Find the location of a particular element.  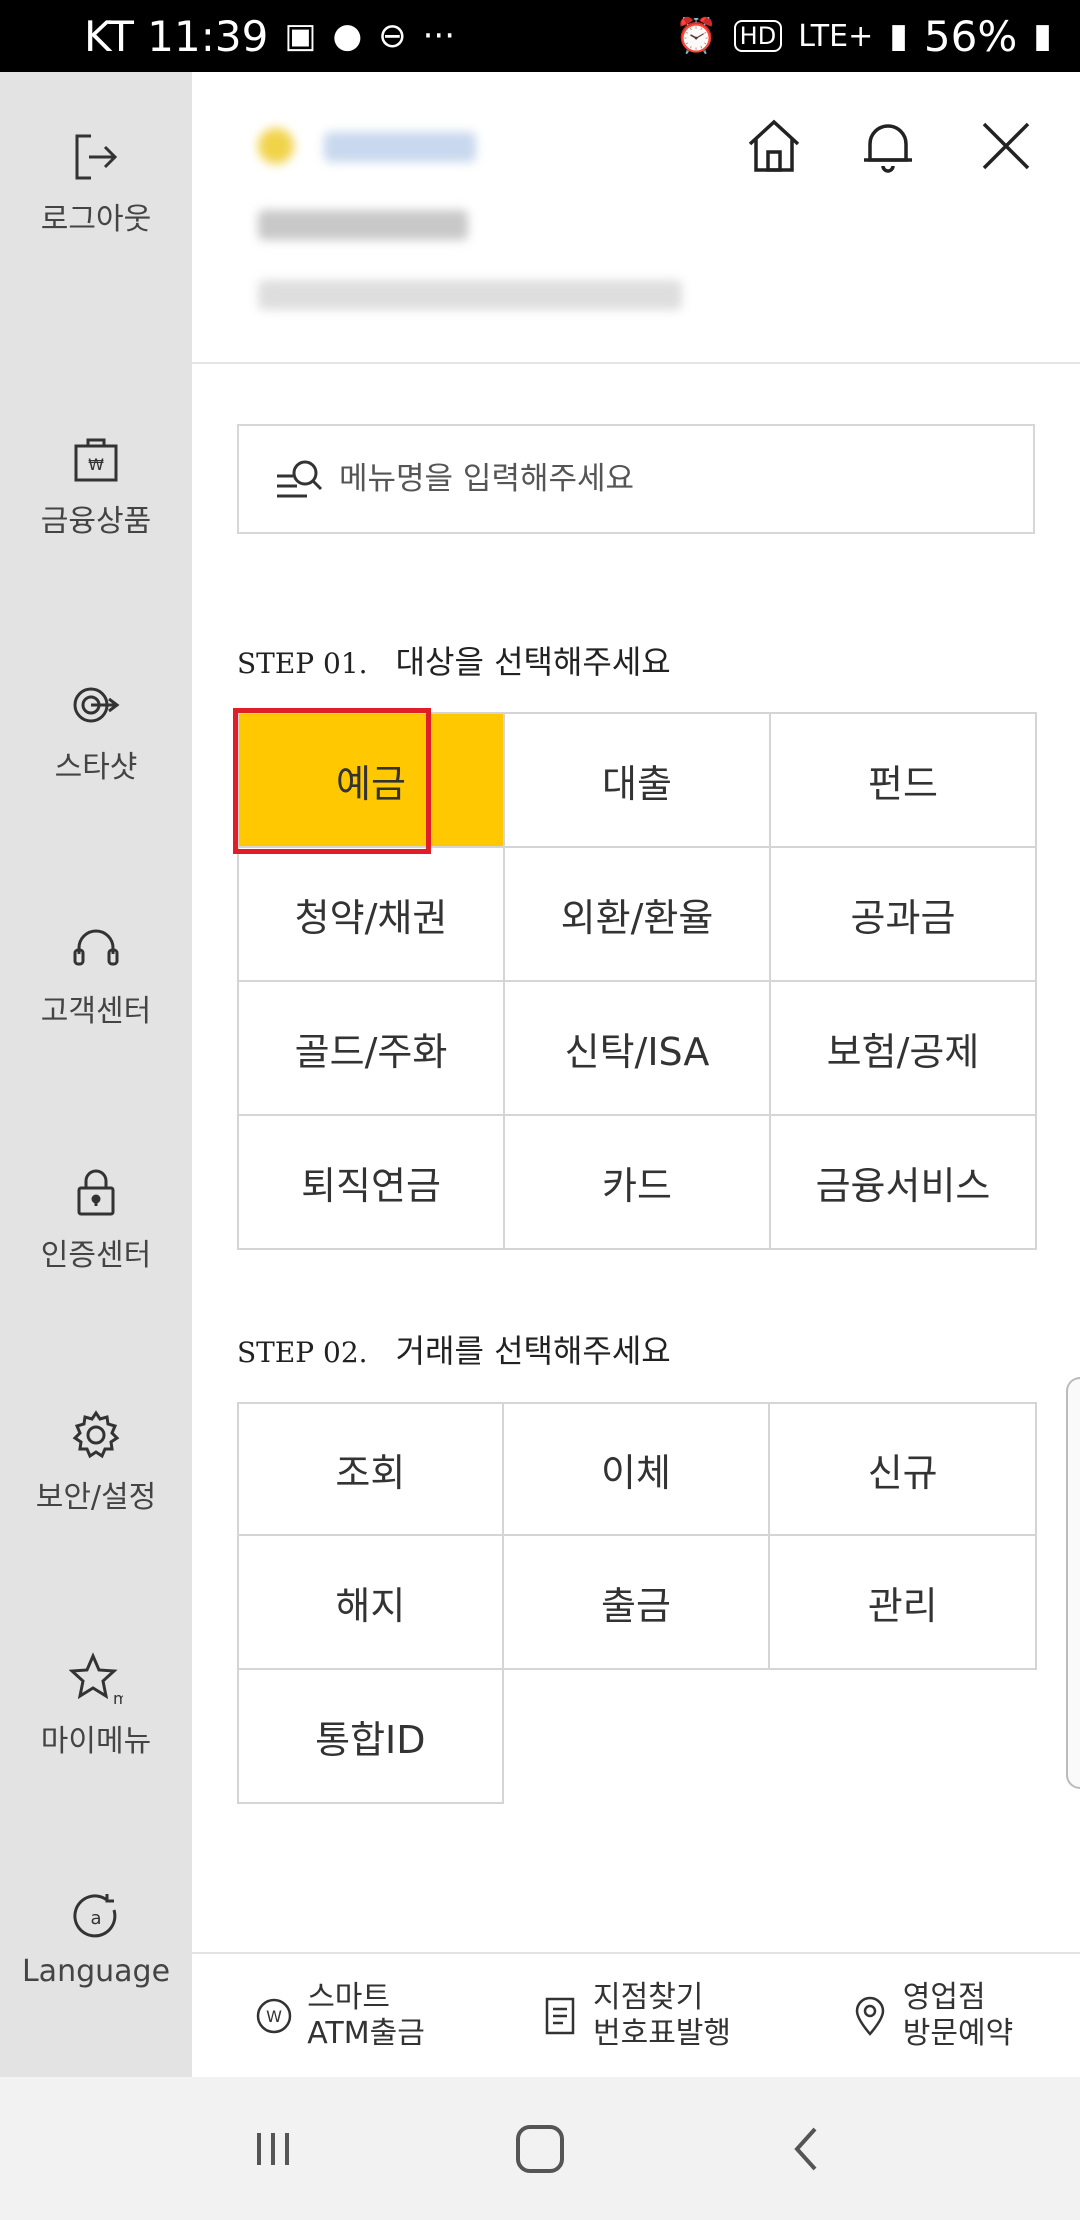

target-option-loan: 대출 is located at coordinates (638, 781).